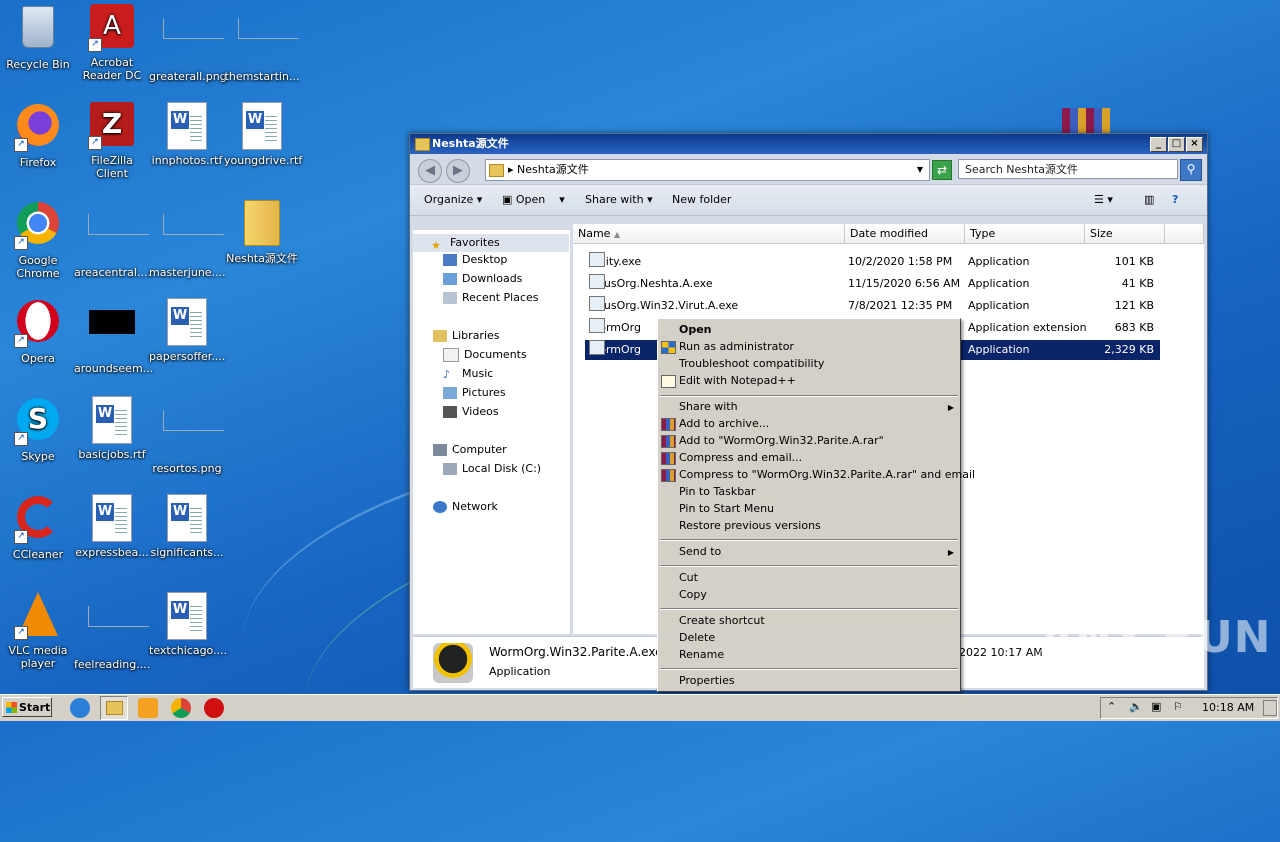  What do you see at coordinates (1149, 200) in the screenshot?
I see `preview-pane-icon: ▥` at bounding box center [1149, 200].